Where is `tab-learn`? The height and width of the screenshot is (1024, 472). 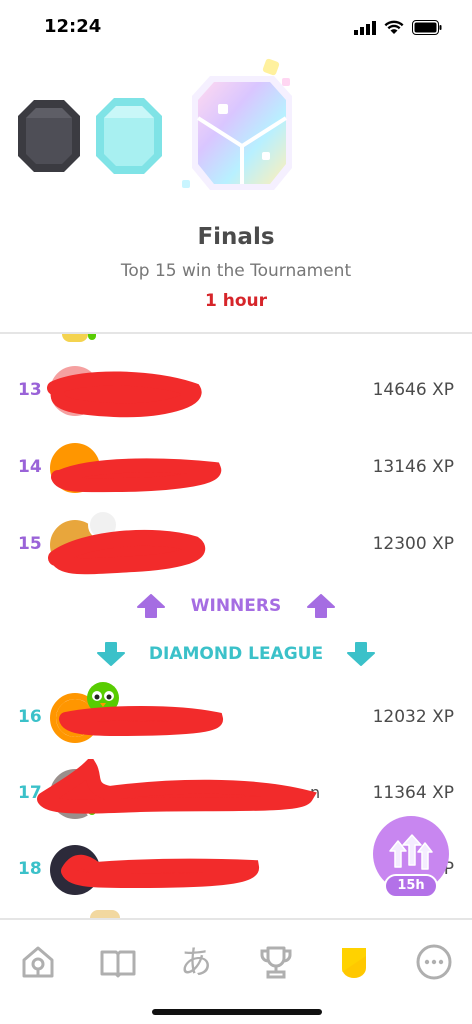 tab-learn is located at coordinates (38, 962).